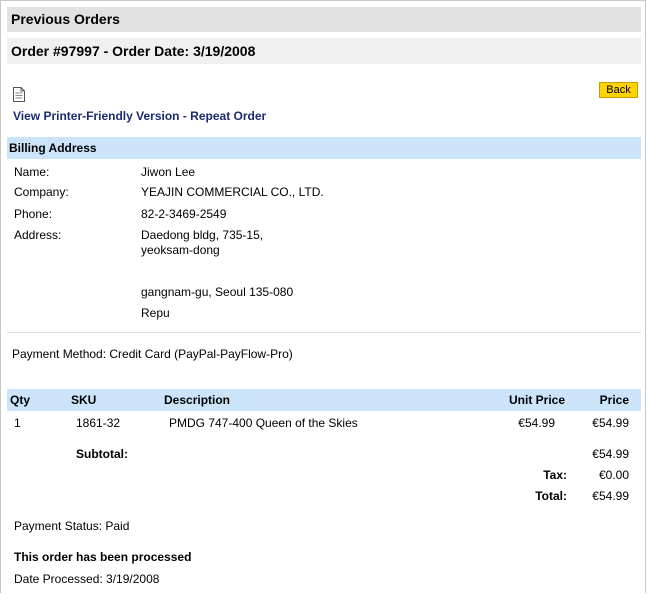 The width and height of the screenshot is (648, 594). I want to click on processed-heading: This order has been processed, so click(103, 557).